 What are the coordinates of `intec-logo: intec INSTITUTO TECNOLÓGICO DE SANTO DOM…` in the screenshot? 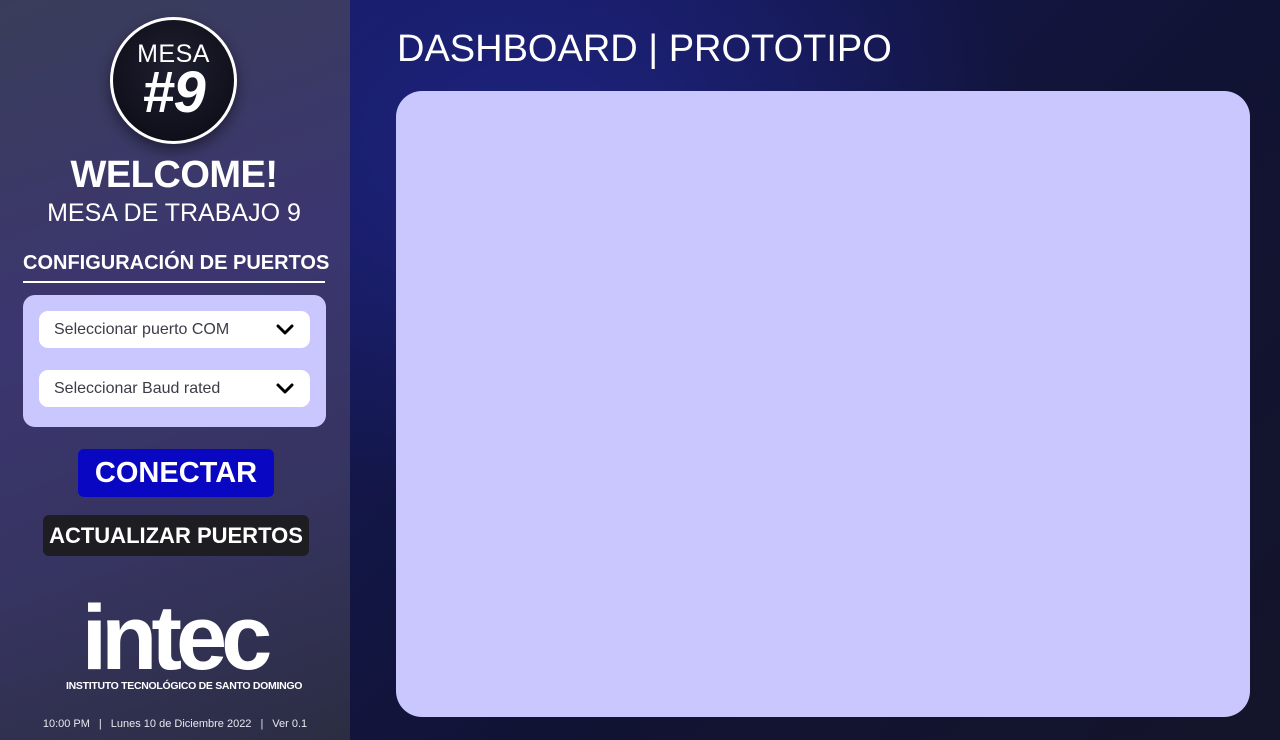 It's located at (184, 641).